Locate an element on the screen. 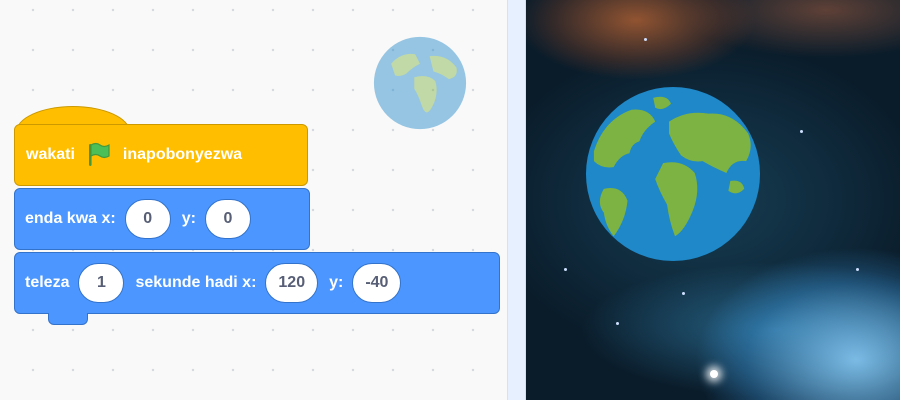 The width and height of the screenshot is (900, 400). go-to-y-input: 0 is located at coordinates (227, 219).